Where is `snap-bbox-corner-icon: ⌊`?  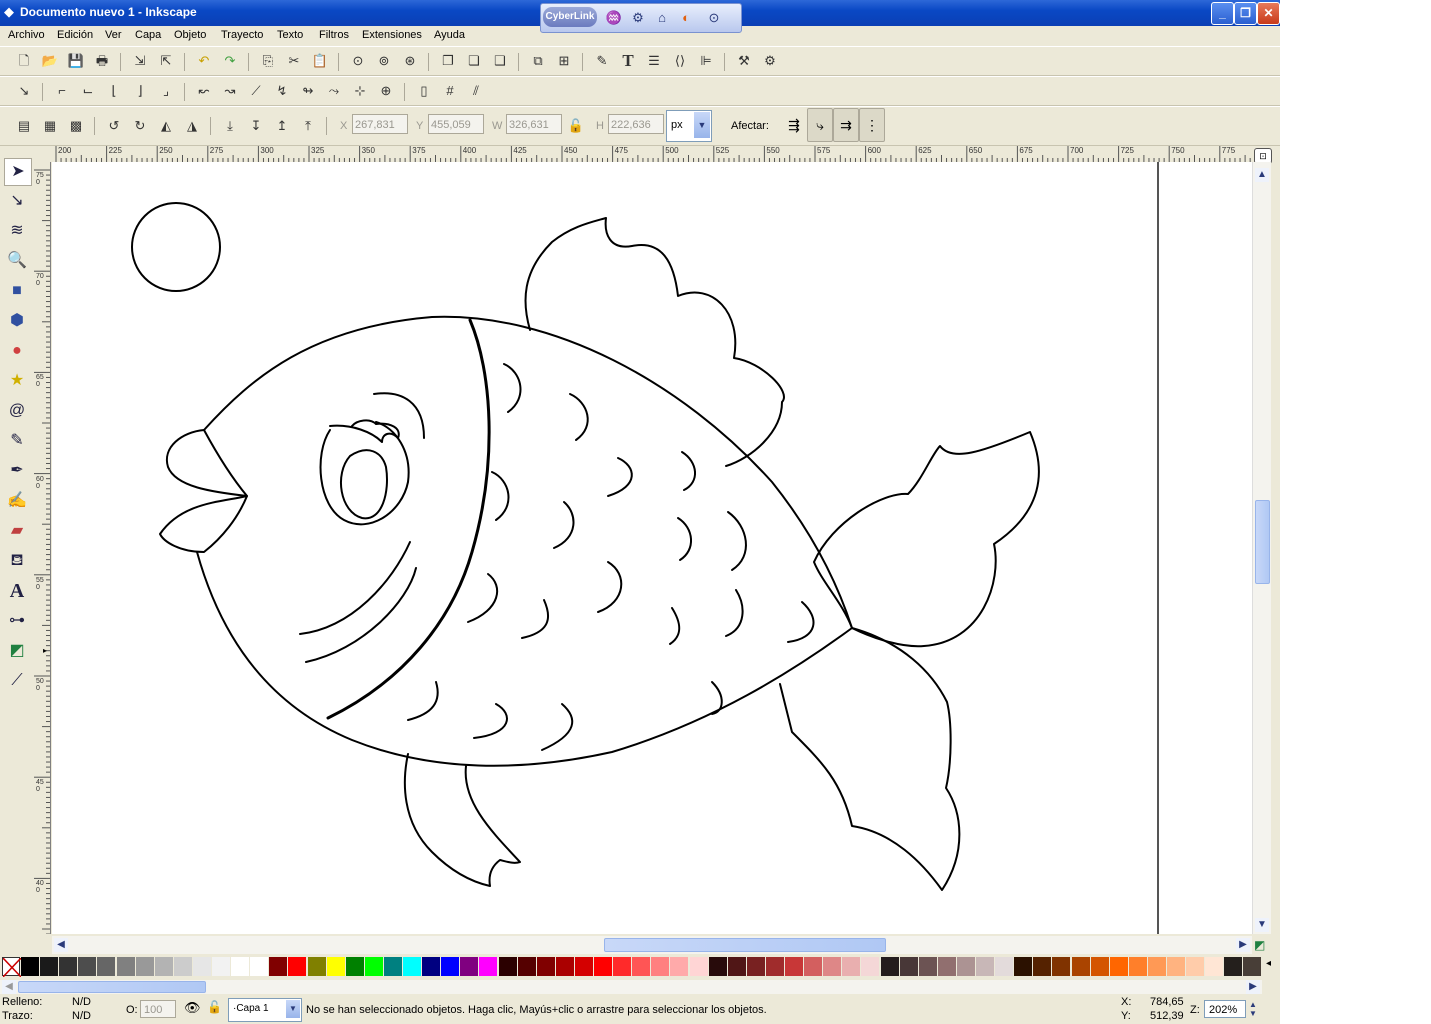 snap-bbox-corner-icon: ⌊ is located at coordinates (114, 91).